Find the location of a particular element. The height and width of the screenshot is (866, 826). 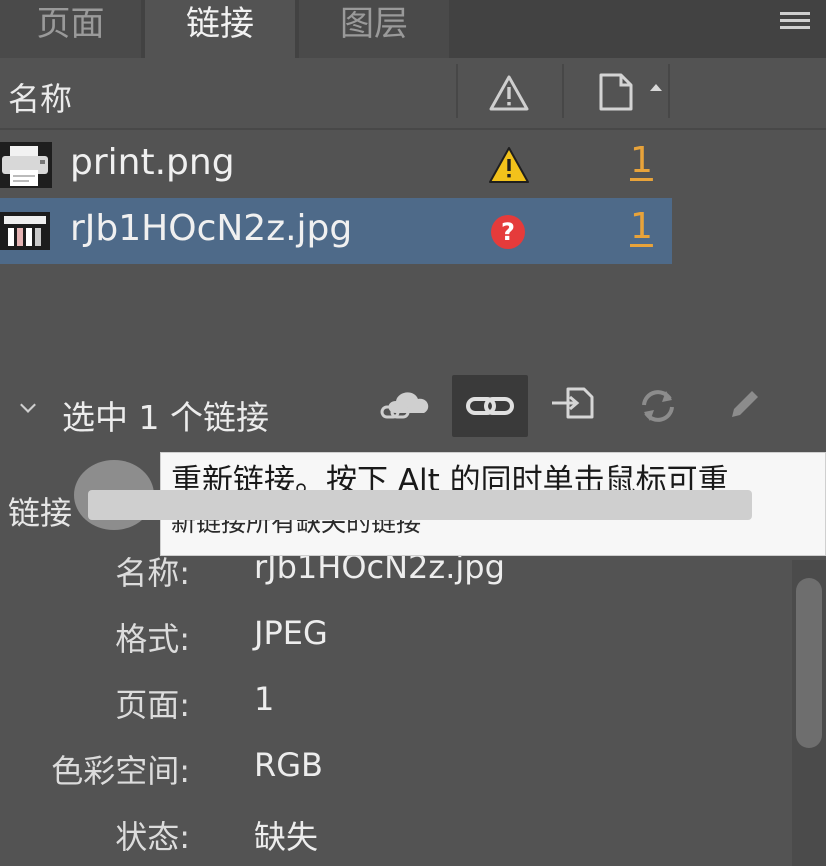

page-document-icon is located at coordinates (617, 94).